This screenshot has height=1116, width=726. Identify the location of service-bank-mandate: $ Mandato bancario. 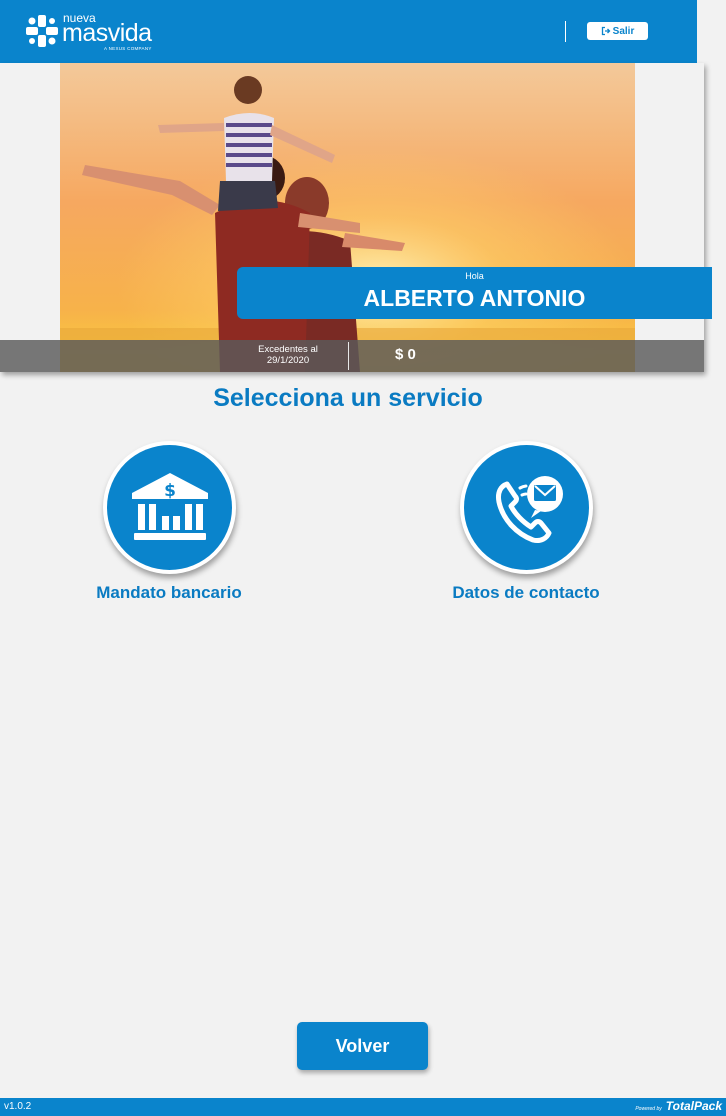
(169, 526).